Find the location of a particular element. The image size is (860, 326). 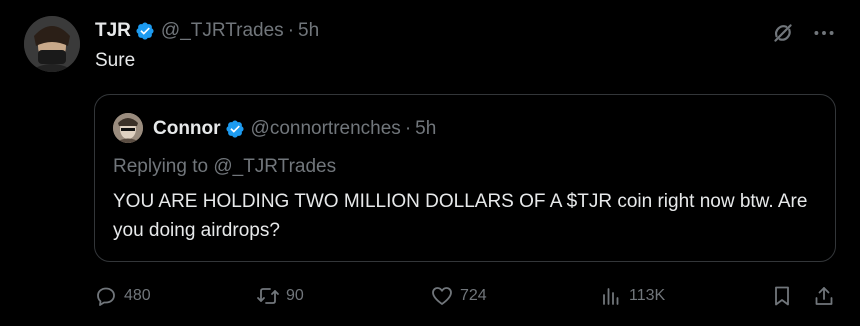

views-icon is located at coordinates (611, 296).